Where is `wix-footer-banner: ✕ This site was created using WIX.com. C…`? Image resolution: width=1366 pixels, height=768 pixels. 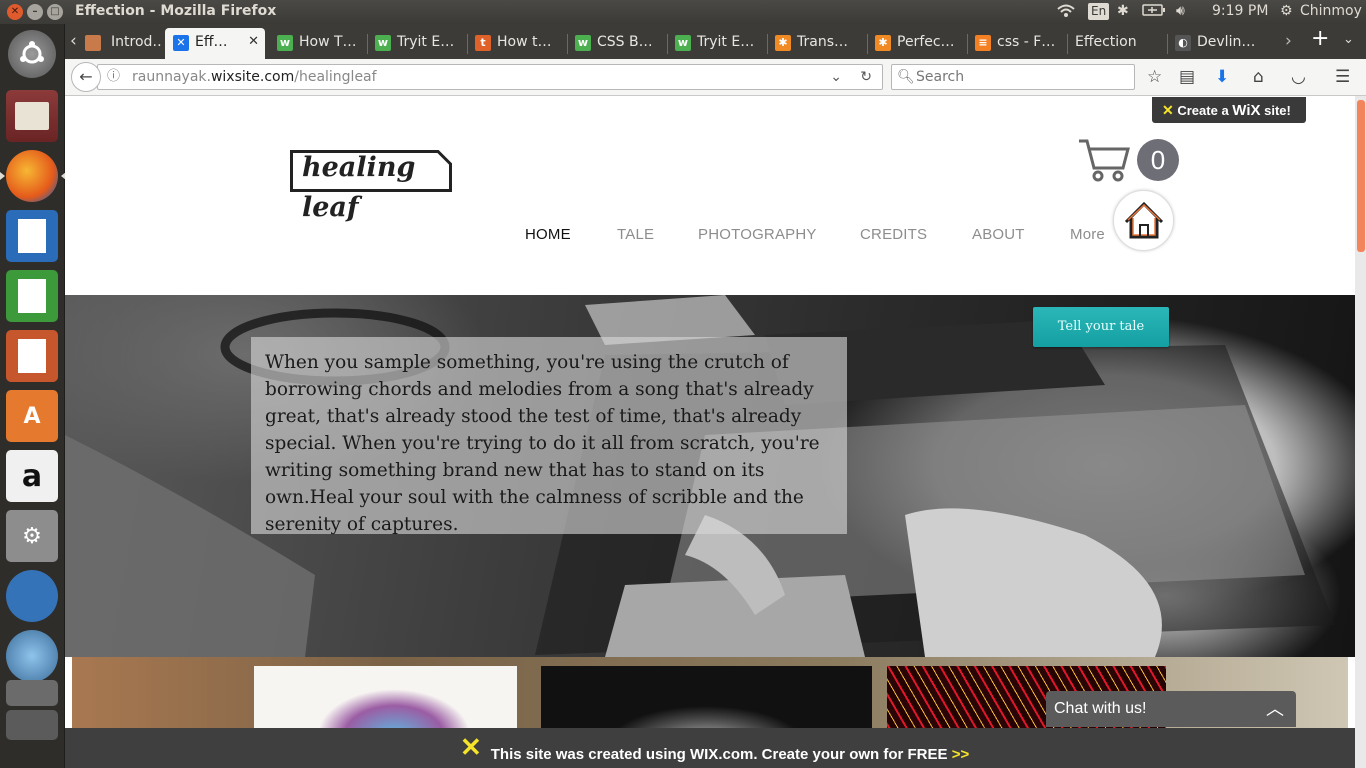 wix-footer-banner: ✕ This site was created using WIX.com. C… is located at coordinates (710, 748).